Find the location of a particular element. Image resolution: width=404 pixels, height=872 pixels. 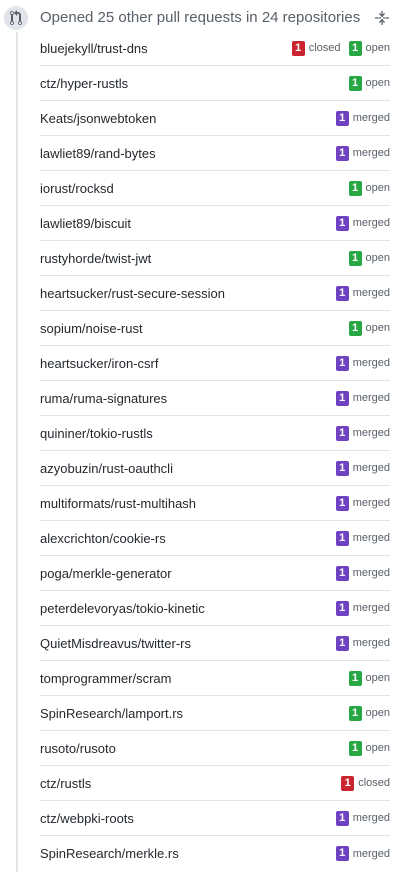

repository-link: tomprogrammer/scram is located at coordinates (105, 678).